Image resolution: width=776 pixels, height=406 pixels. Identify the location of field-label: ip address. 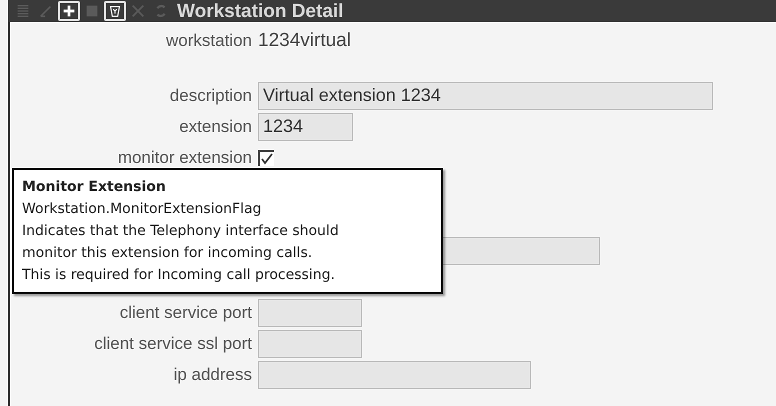
(213, 374).